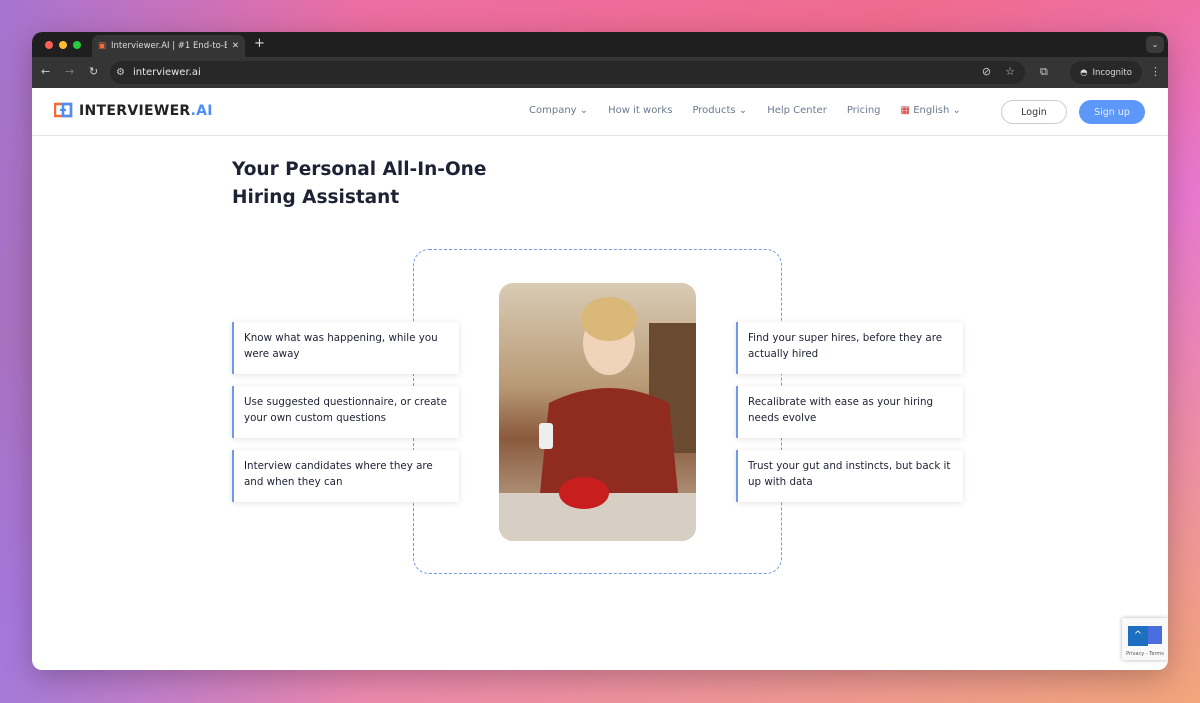 The width and height of the screenshot is (1200, 703). Describe the element at coordinates (259, 43) in the screenshot. I see `new-tab-button: +` at that location.